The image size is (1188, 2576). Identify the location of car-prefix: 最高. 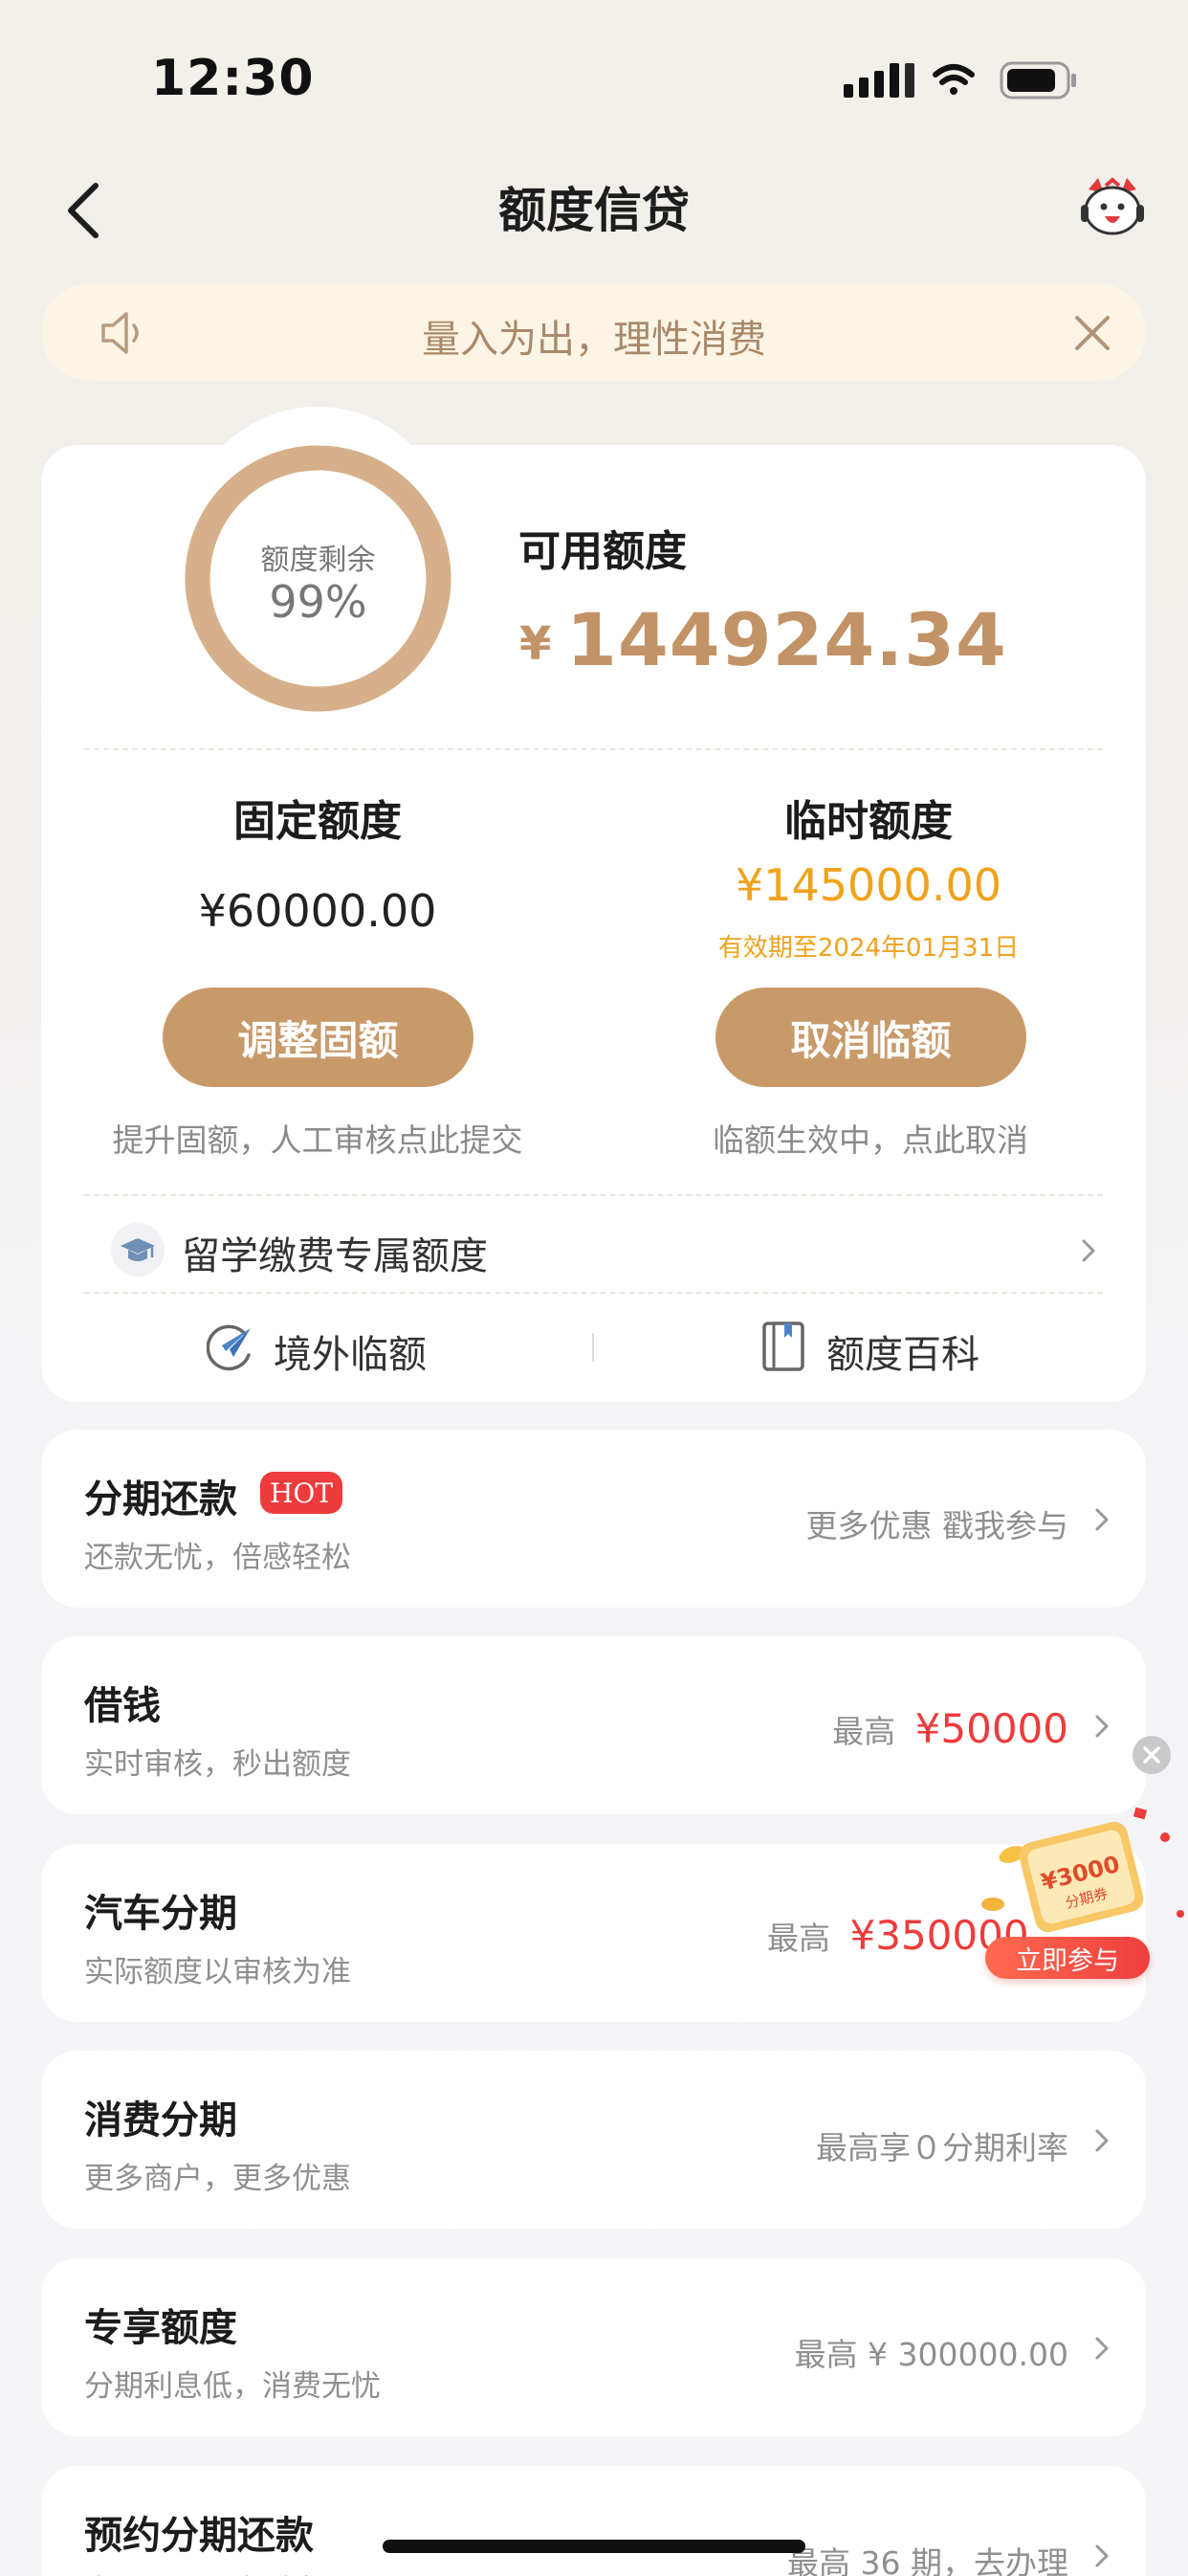
(798, 1938).